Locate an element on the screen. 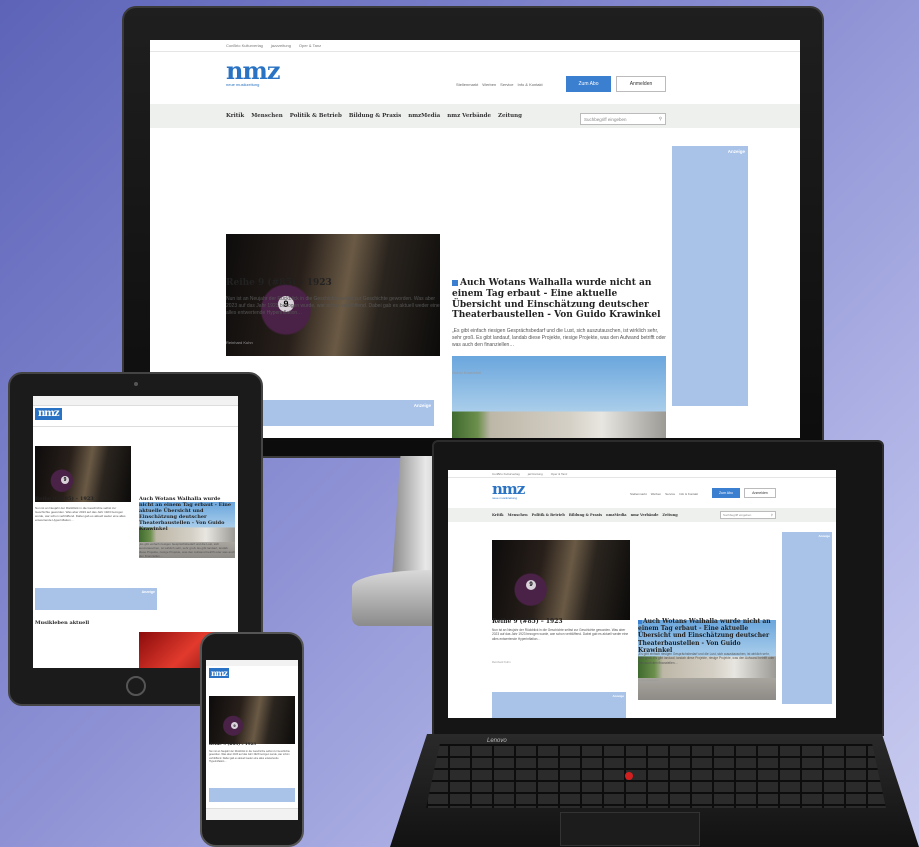 This screenshot has height=847, width=919. section-title: Musikleben aktuell is located at coordinates (62, 623).